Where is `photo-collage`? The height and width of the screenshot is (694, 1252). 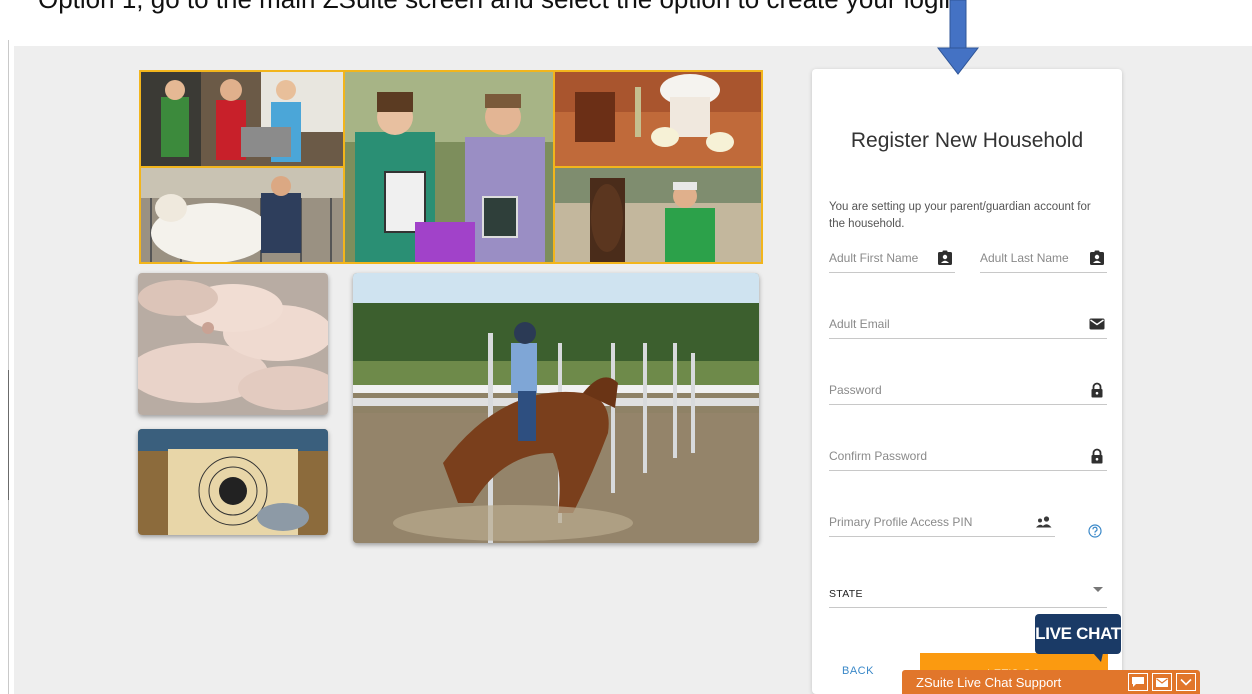
photo-collage is located at coordinates (451, 167).